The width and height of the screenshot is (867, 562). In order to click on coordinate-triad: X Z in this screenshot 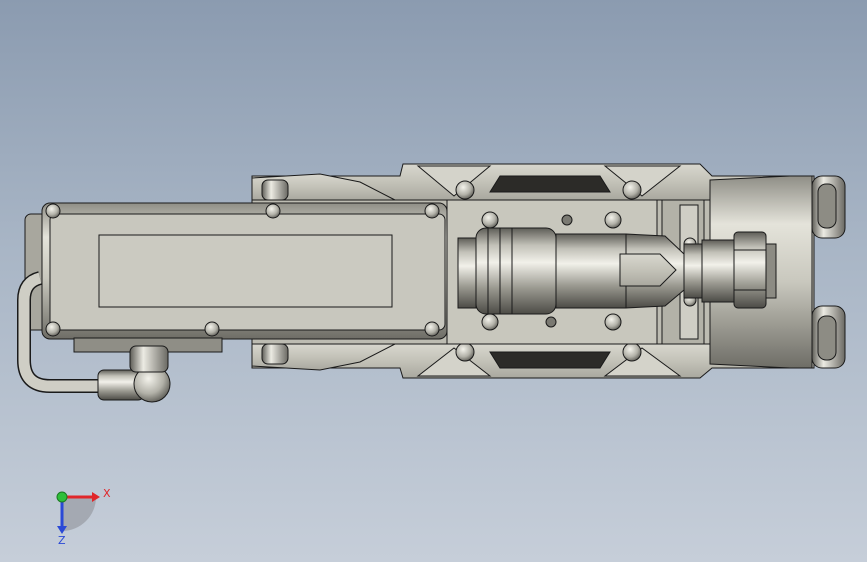, I will do `click(83, 517)`.